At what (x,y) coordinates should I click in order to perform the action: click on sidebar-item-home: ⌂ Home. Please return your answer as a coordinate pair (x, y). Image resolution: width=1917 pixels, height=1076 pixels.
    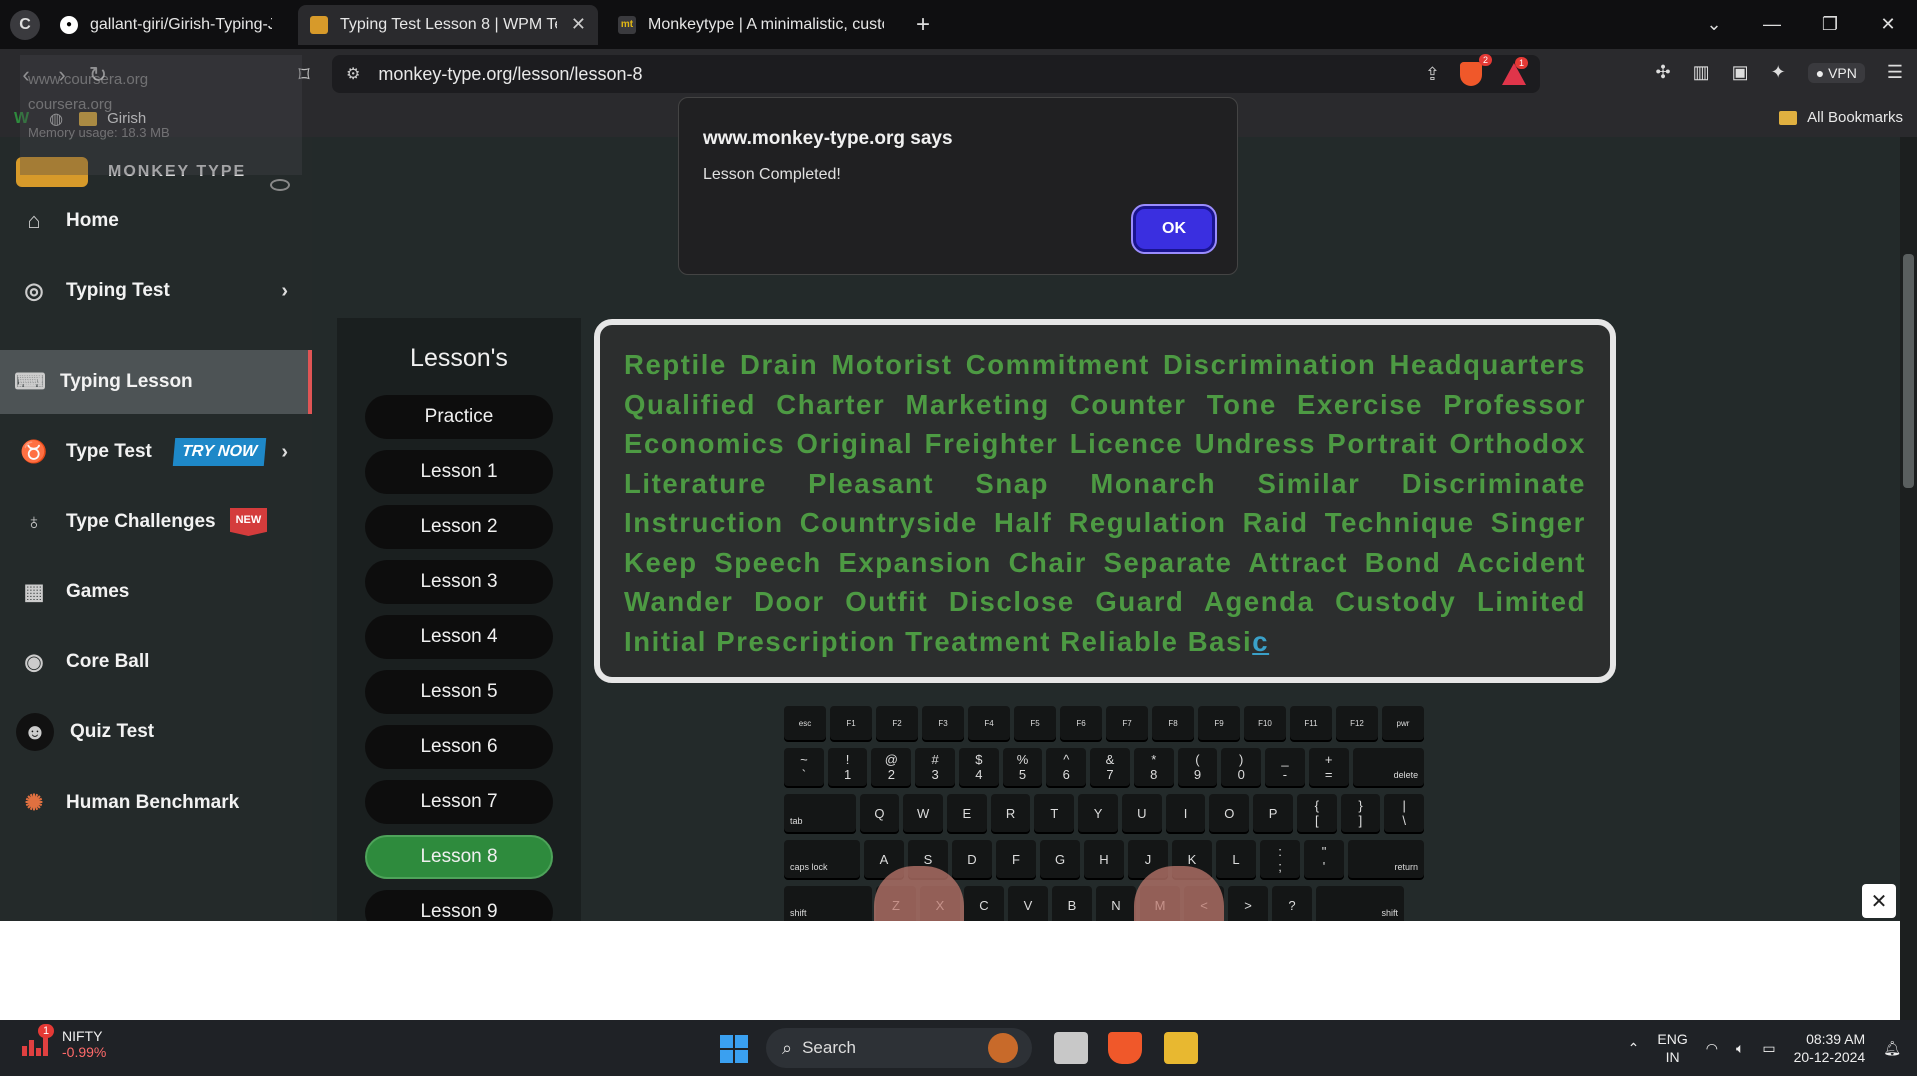
    Looking at the image, I should click on (156, 221).